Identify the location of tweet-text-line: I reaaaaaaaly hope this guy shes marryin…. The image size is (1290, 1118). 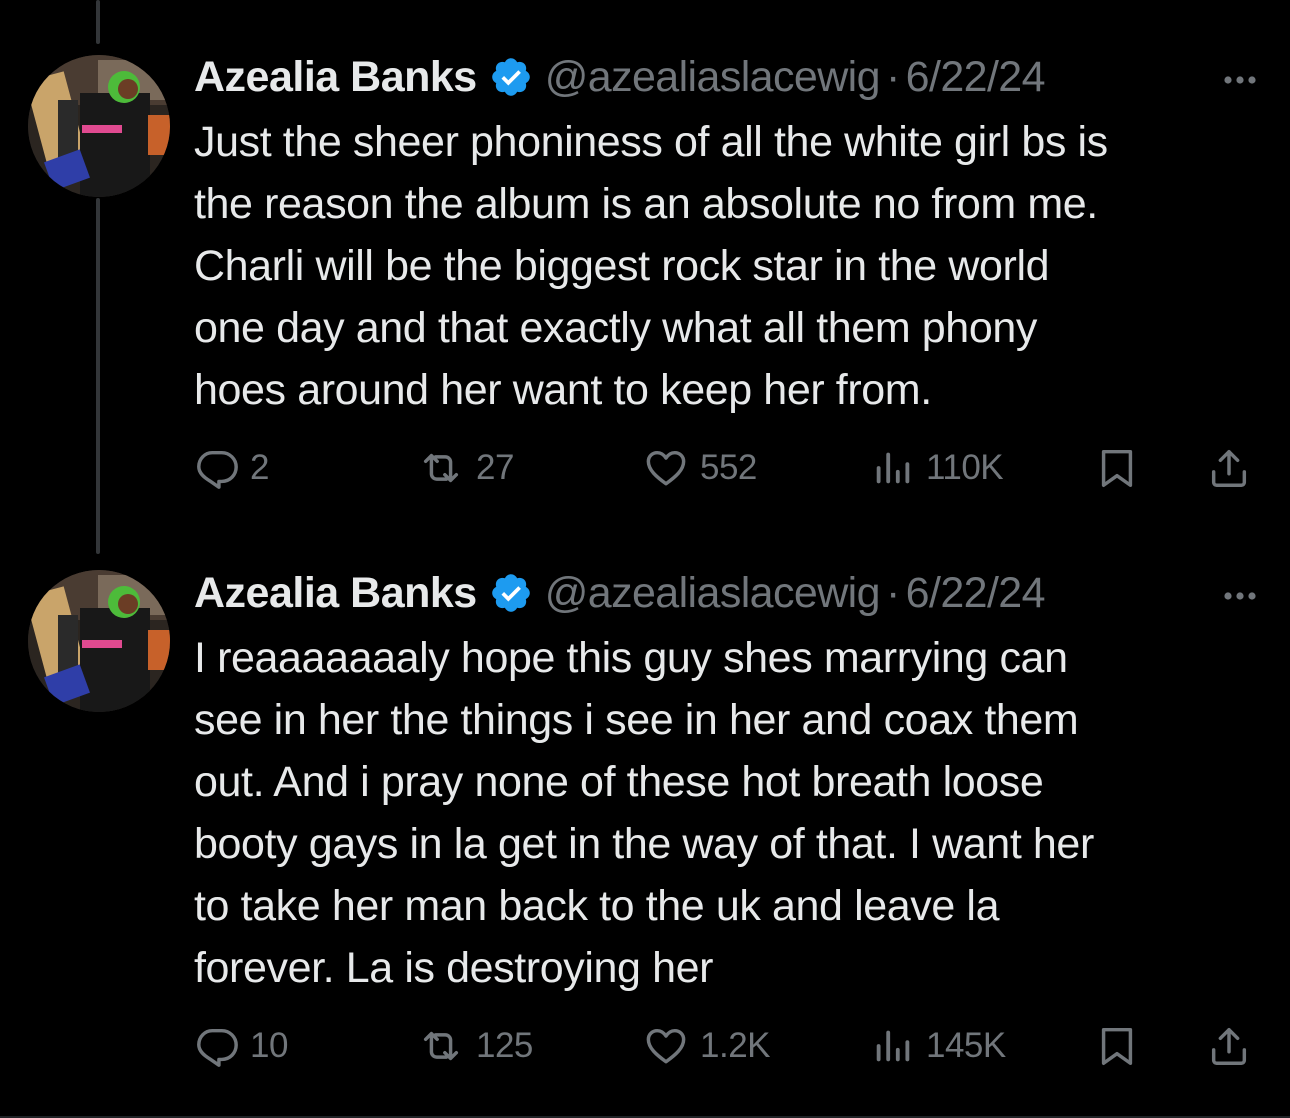
(631, 658).